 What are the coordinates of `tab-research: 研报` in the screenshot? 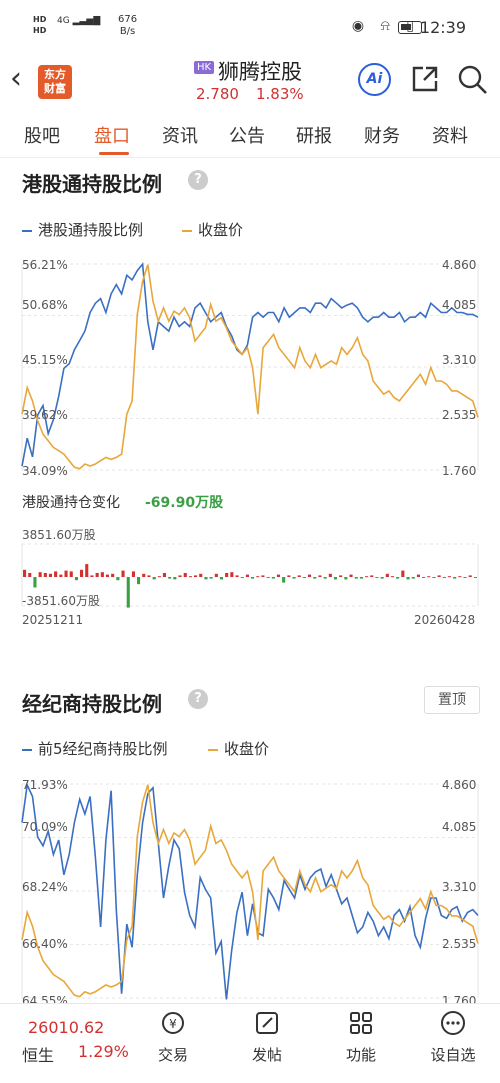 It's located at (314, 135).